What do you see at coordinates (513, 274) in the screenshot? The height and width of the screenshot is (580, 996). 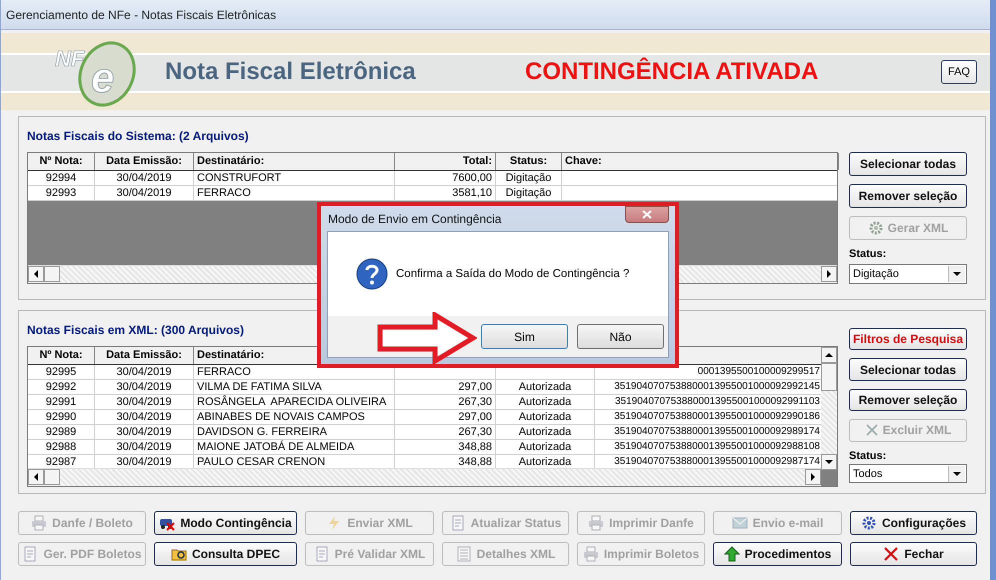 I see `dialog-message: Confirma a Saída do Modo de Contingência ?` at bounding box center [513, 274].